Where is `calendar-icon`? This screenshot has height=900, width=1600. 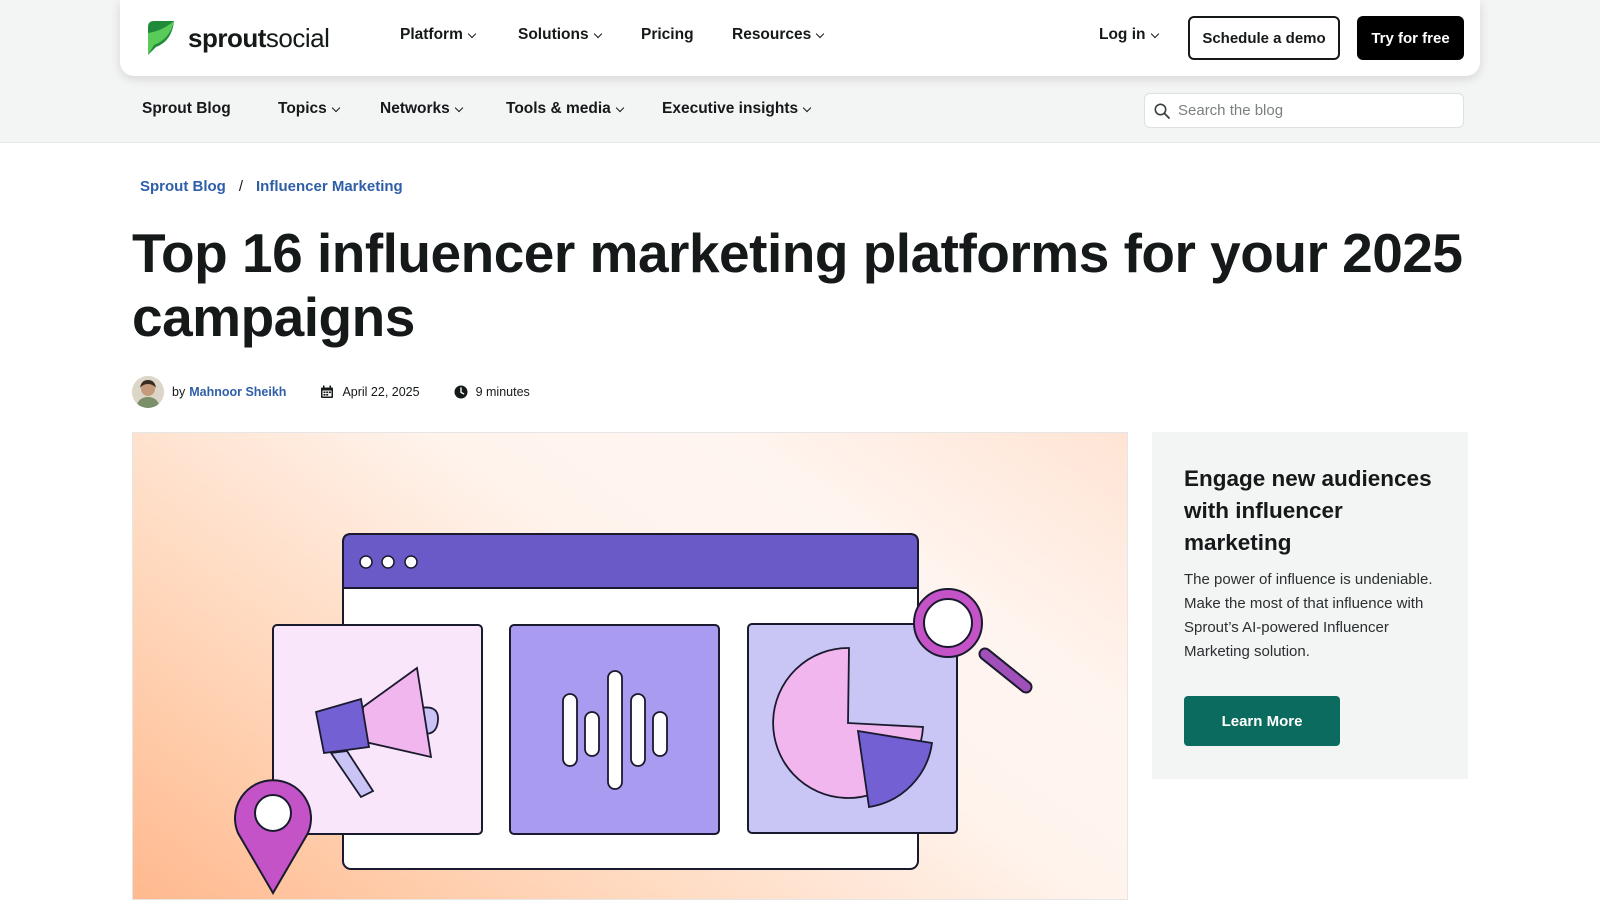 calendar-icon is located at coordinates (327, 391).